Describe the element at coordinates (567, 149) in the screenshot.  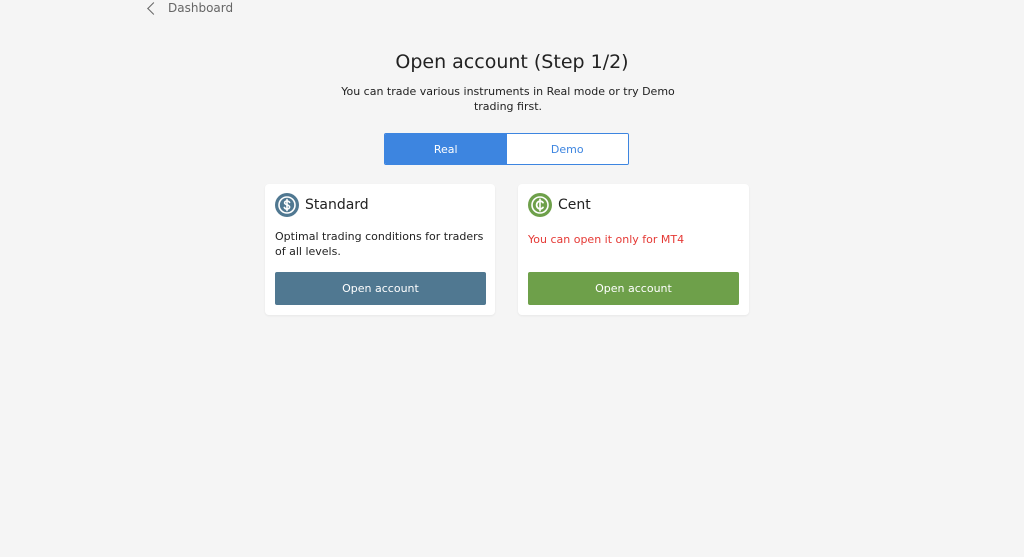
I see `tab-demo: Demo` at that location.